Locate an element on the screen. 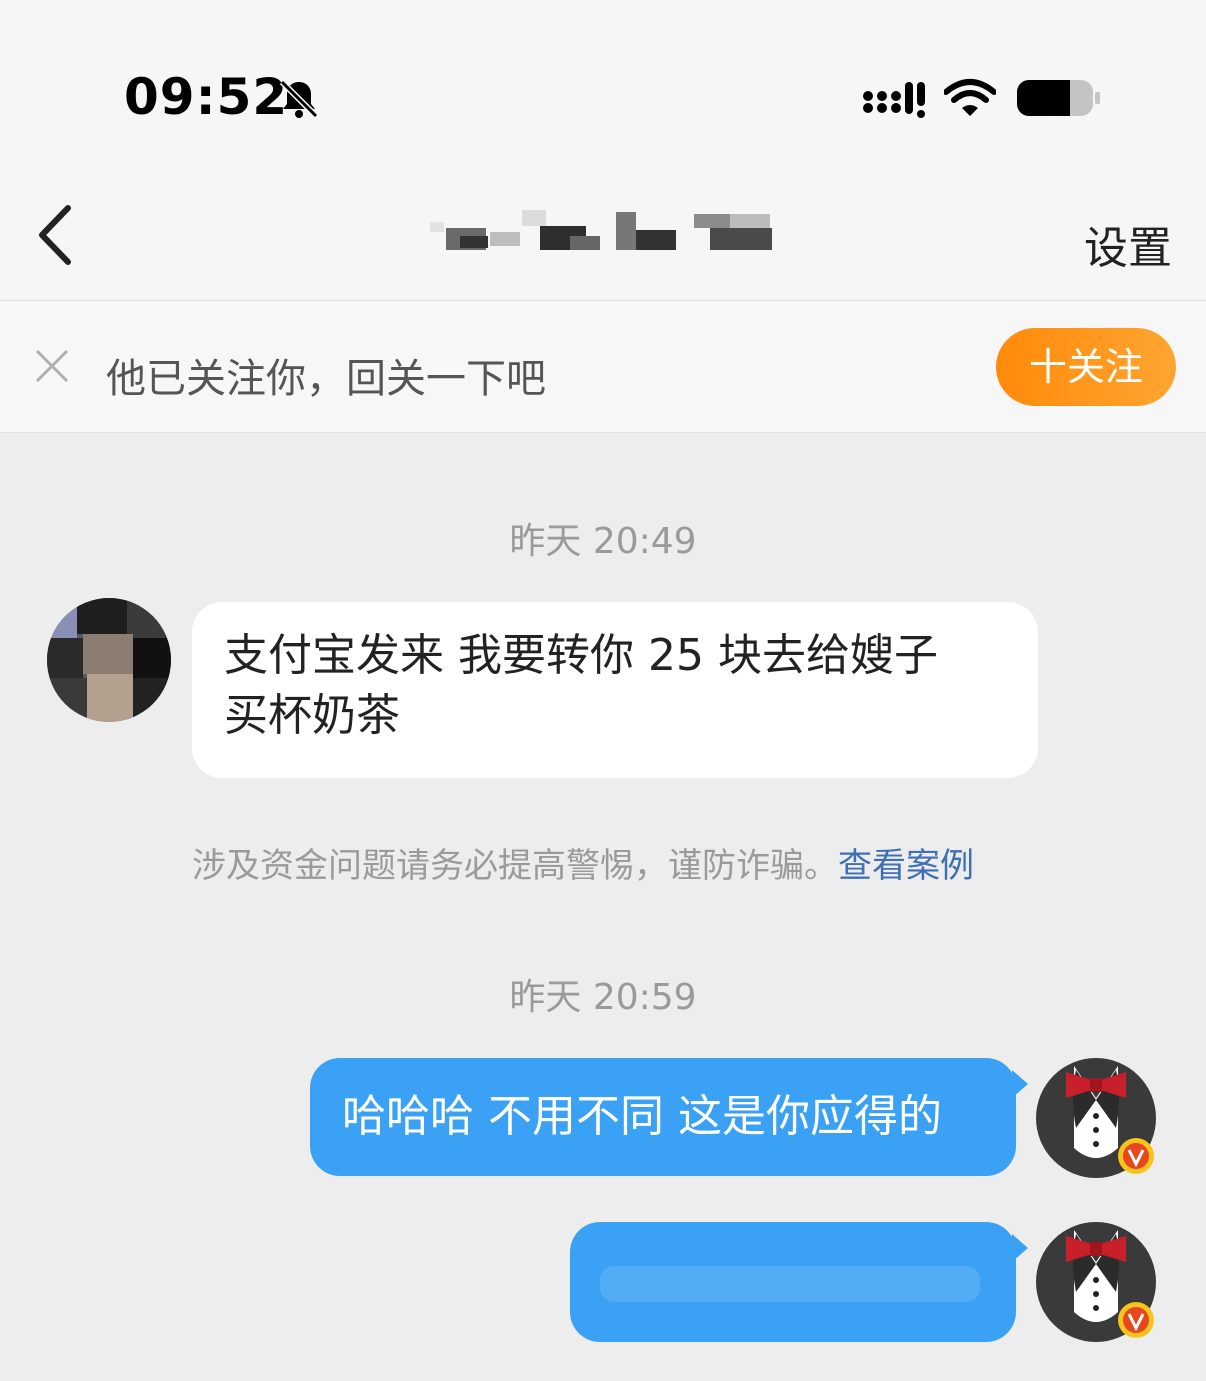 The height and width of the screenshot is (1381, 1206). redacted-message-content is located at coordinates (790, 1284).